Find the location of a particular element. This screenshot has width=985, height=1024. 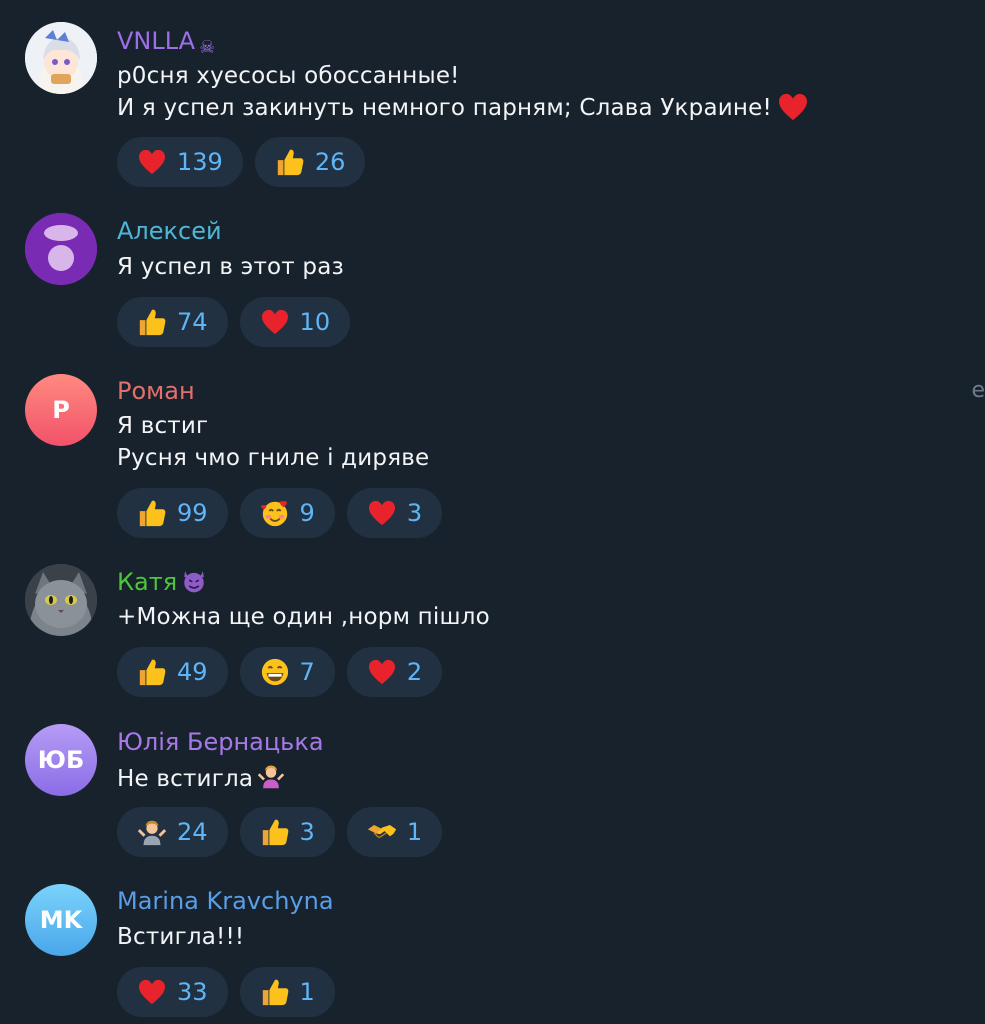

reaction-red-heart: 139 is located at coordinates (180, 162).